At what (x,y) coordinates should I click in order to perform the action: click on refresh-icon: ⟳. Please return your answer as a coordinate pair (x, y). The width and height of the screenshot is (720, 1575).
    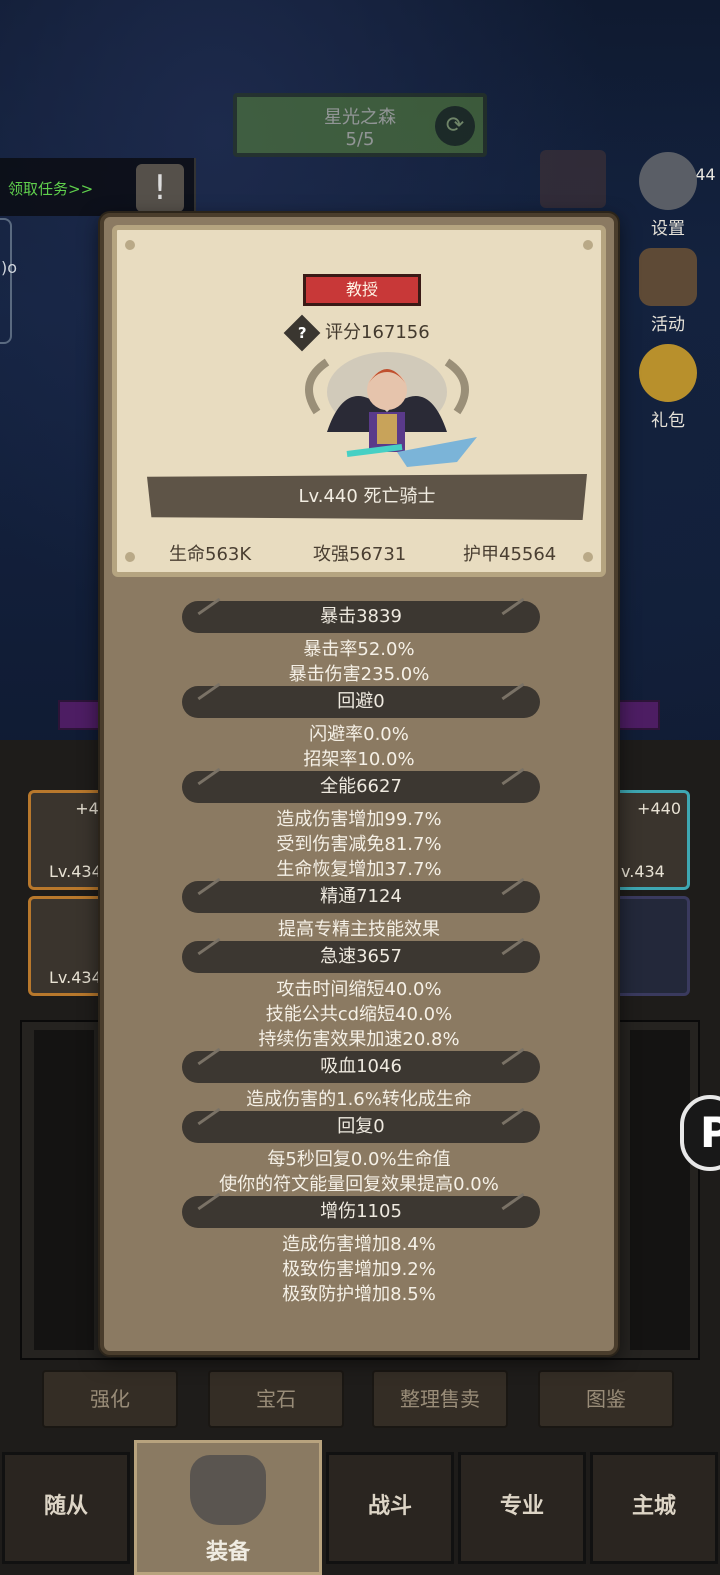
    Looking at the image, I should click on (455, 126).